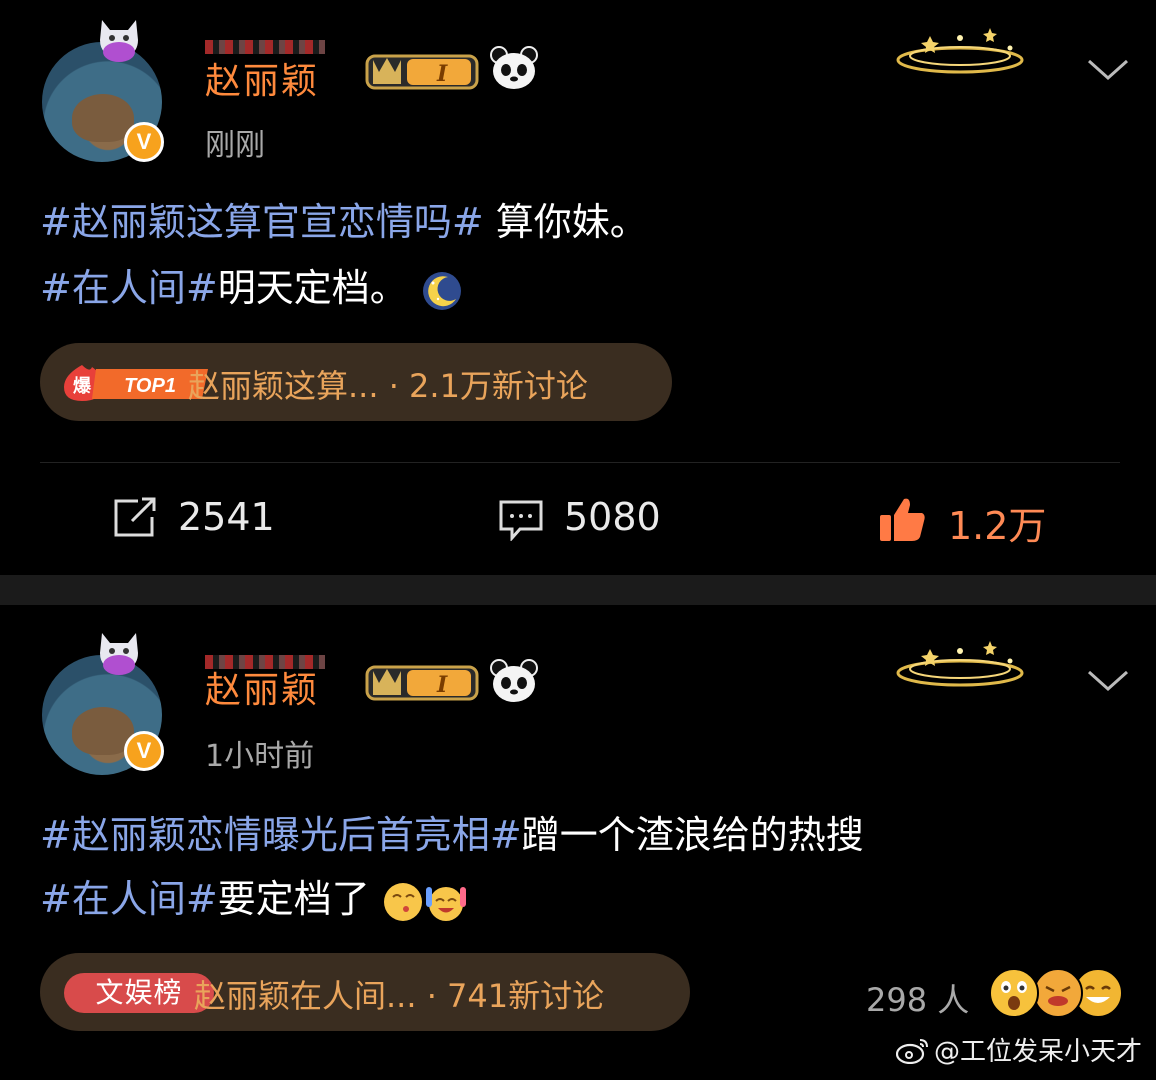 The width and height of the screenshot is (1156, 1080). I want to click on kiss-emoji-icon, so click(402, 901).